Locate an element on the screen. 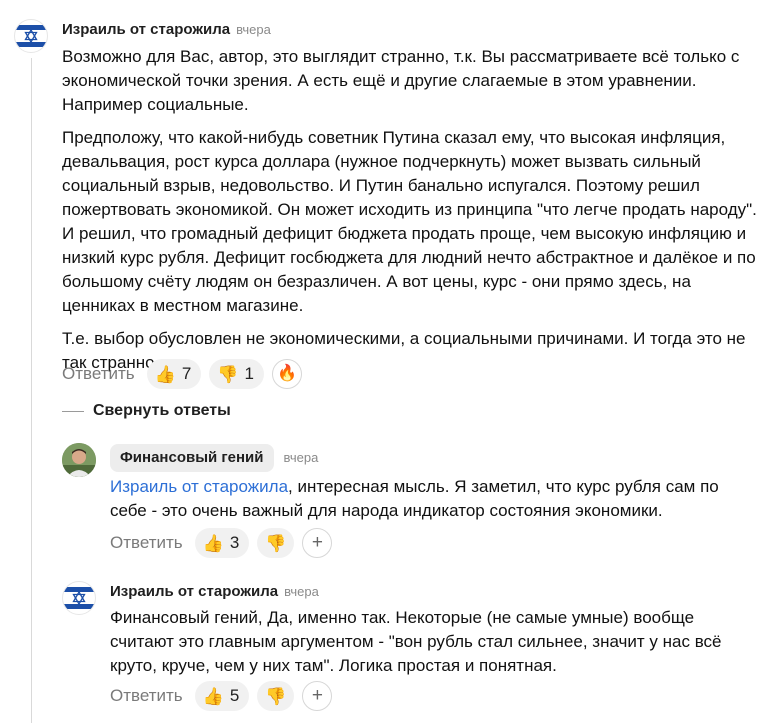 This screenshot has height=723, width=783. divider is located at coordinates (73, 411).